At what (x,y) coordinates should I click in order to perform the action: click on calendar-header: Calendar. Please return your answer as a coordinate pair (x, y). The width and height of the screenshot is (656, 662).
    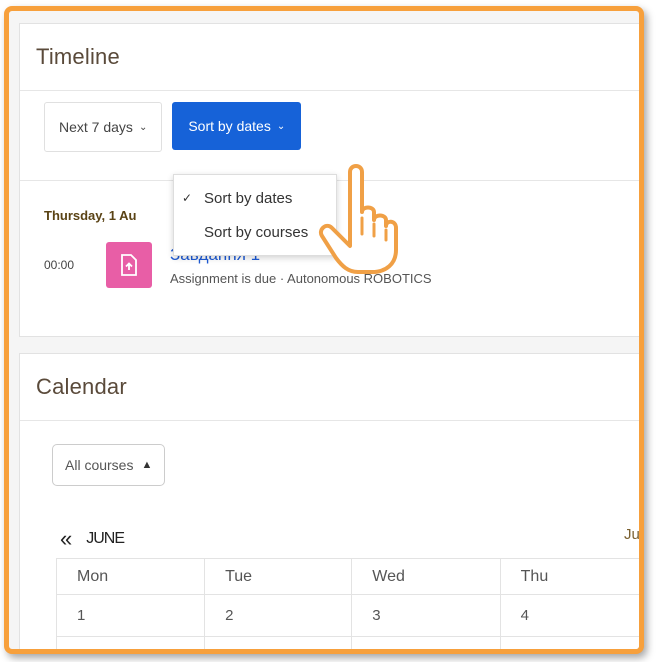
    Looking at the image, I should click on (329, 387).